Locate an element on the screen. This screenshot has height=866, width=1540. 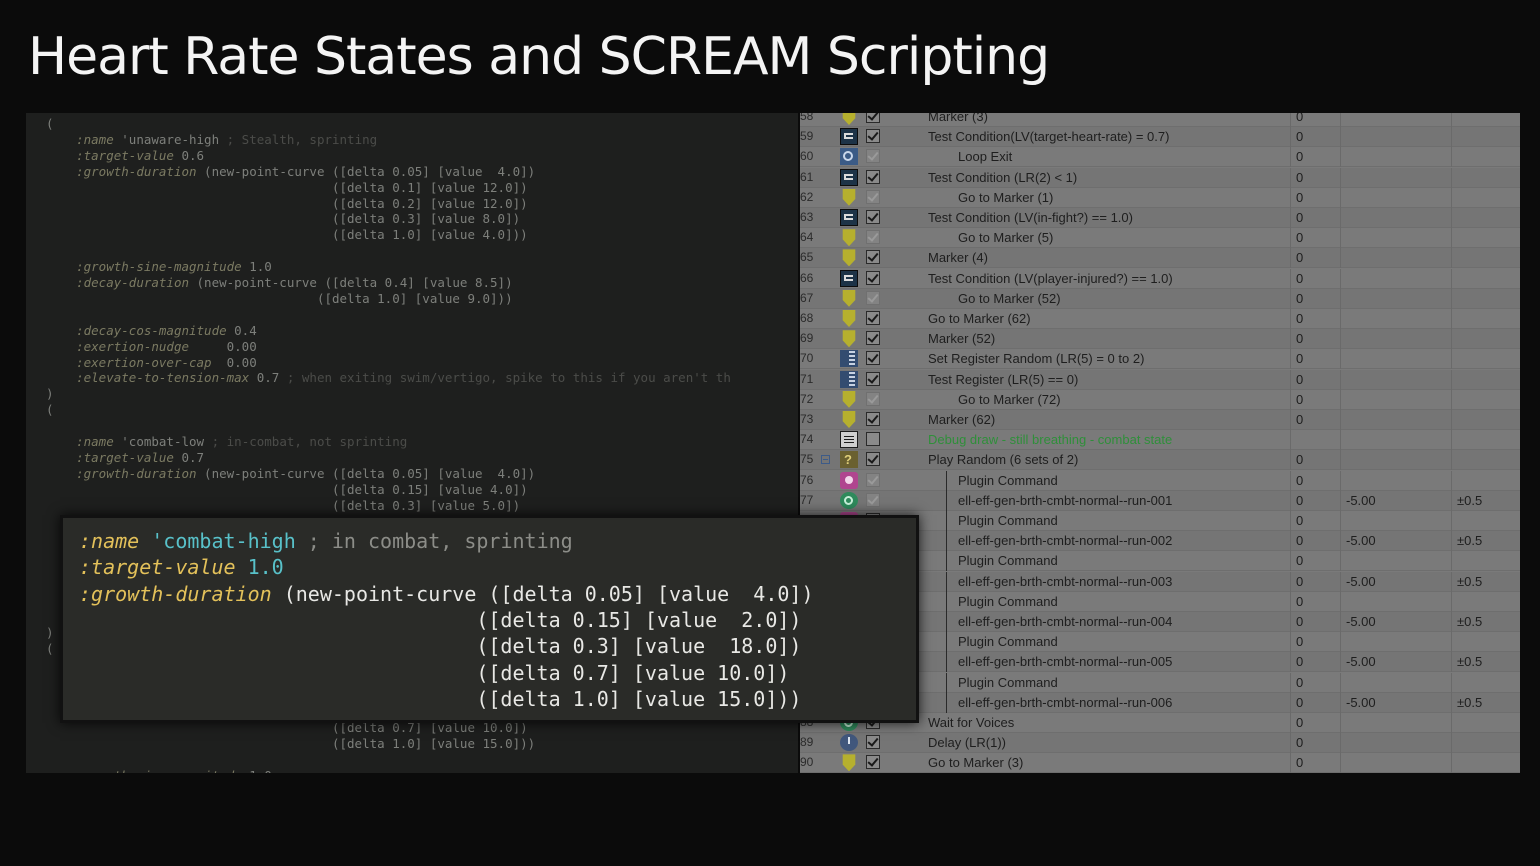
table-row: 73 Marker (62) 0 is located at coordinates (1160, 420).